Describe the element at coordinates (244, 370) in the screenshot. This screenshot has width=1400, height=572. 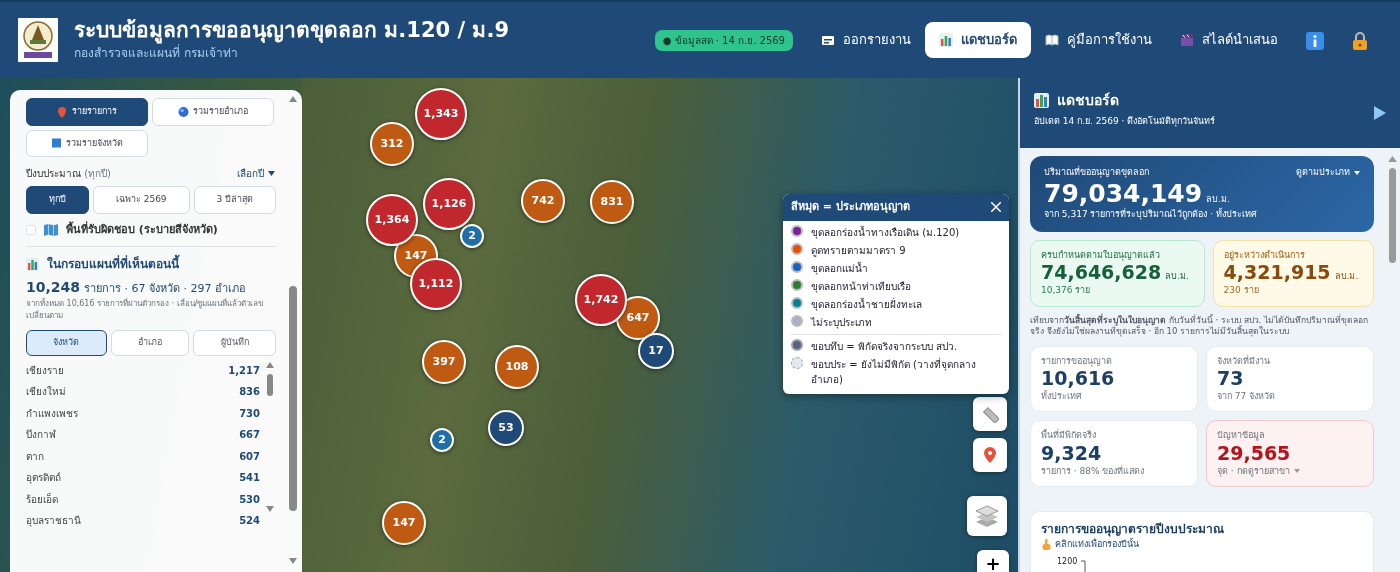
I see `province-count: 1,217` at that location.